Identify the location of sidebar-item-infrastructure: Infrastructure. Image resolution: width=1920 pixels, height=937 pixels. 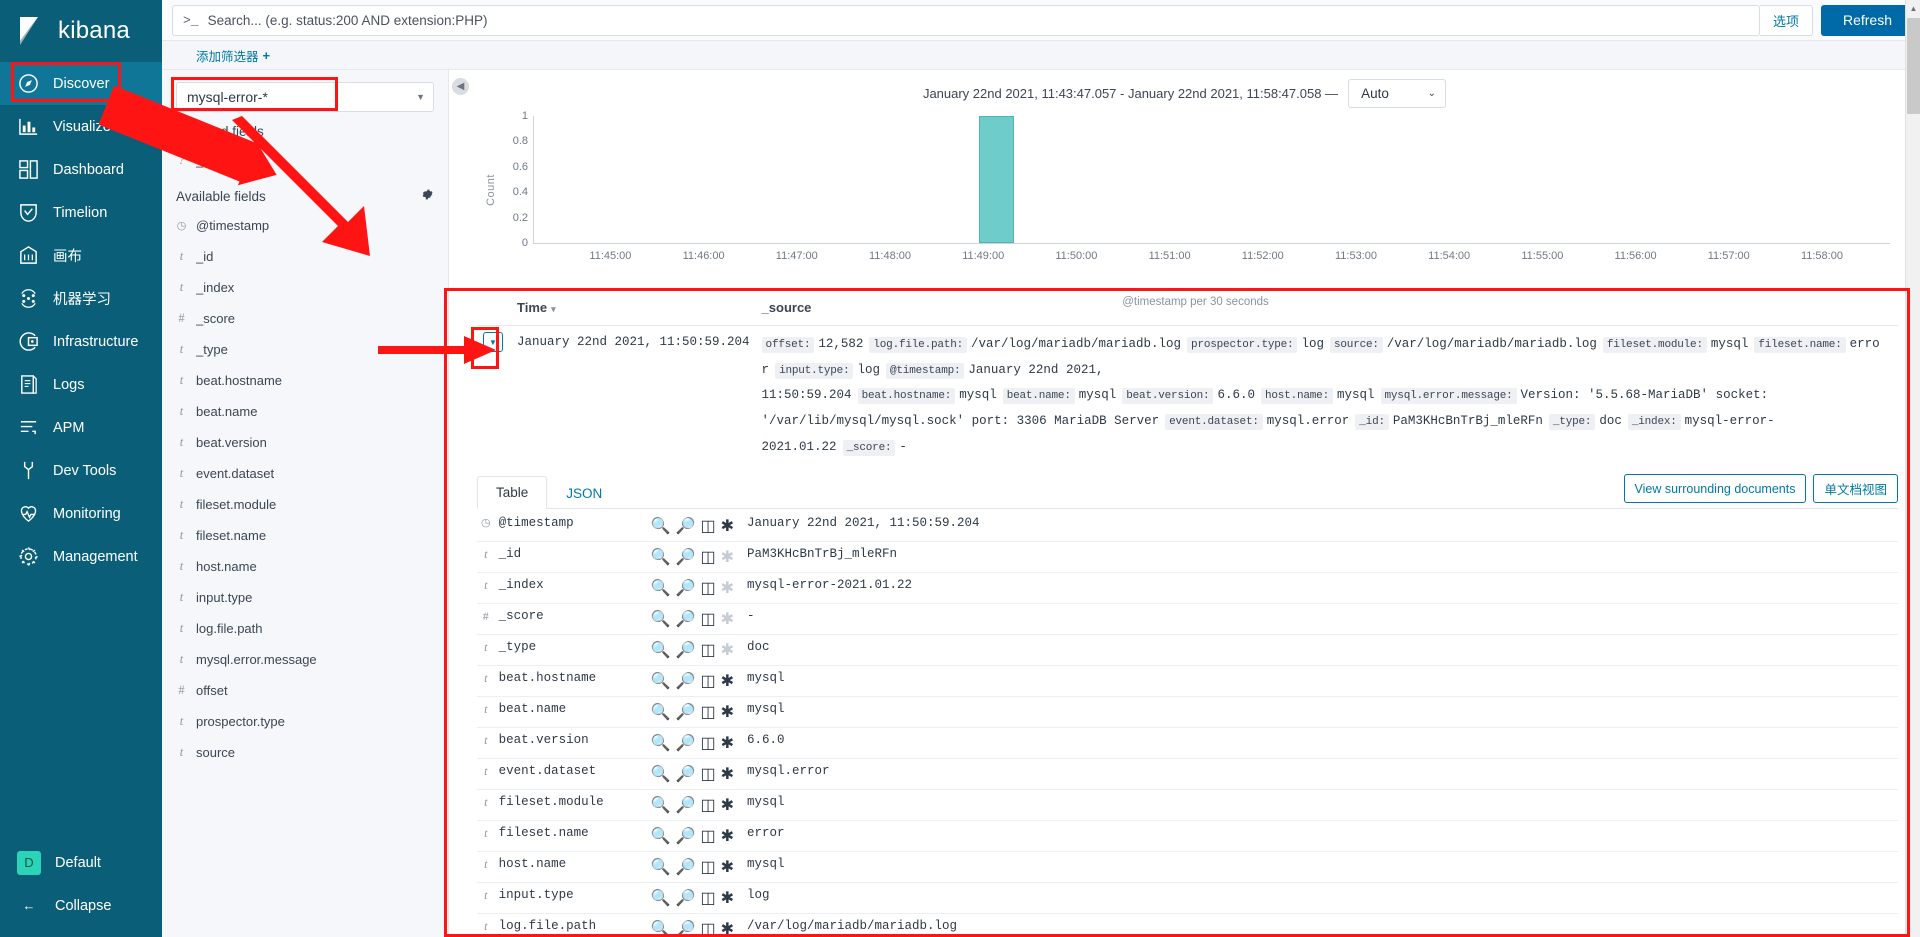
(81, 341).